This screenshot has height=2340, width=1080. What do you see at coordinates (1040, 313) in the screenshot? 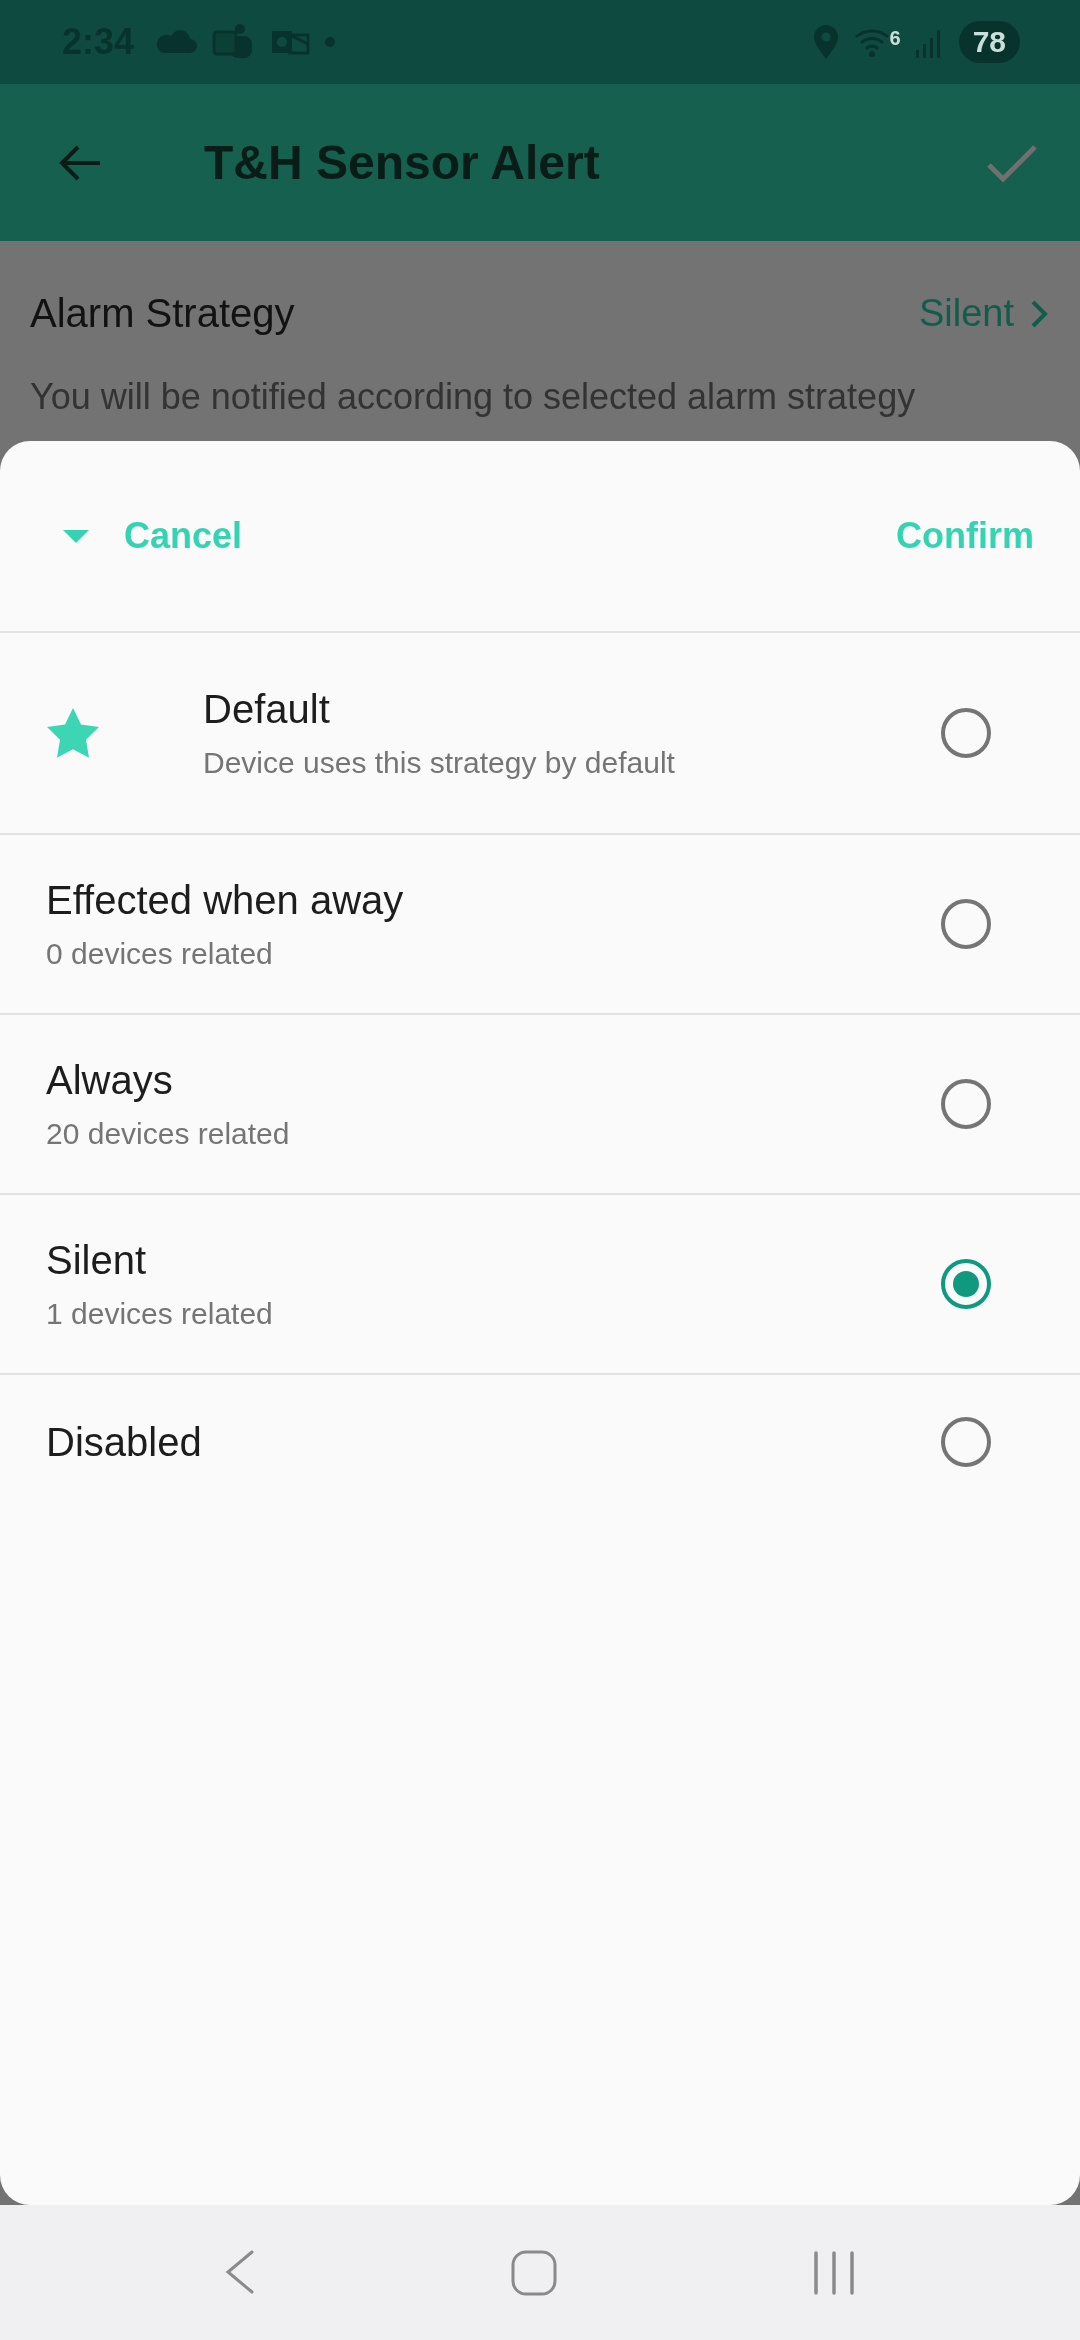
I see `chevron-right-icon` at bounding box center [1040, 313].